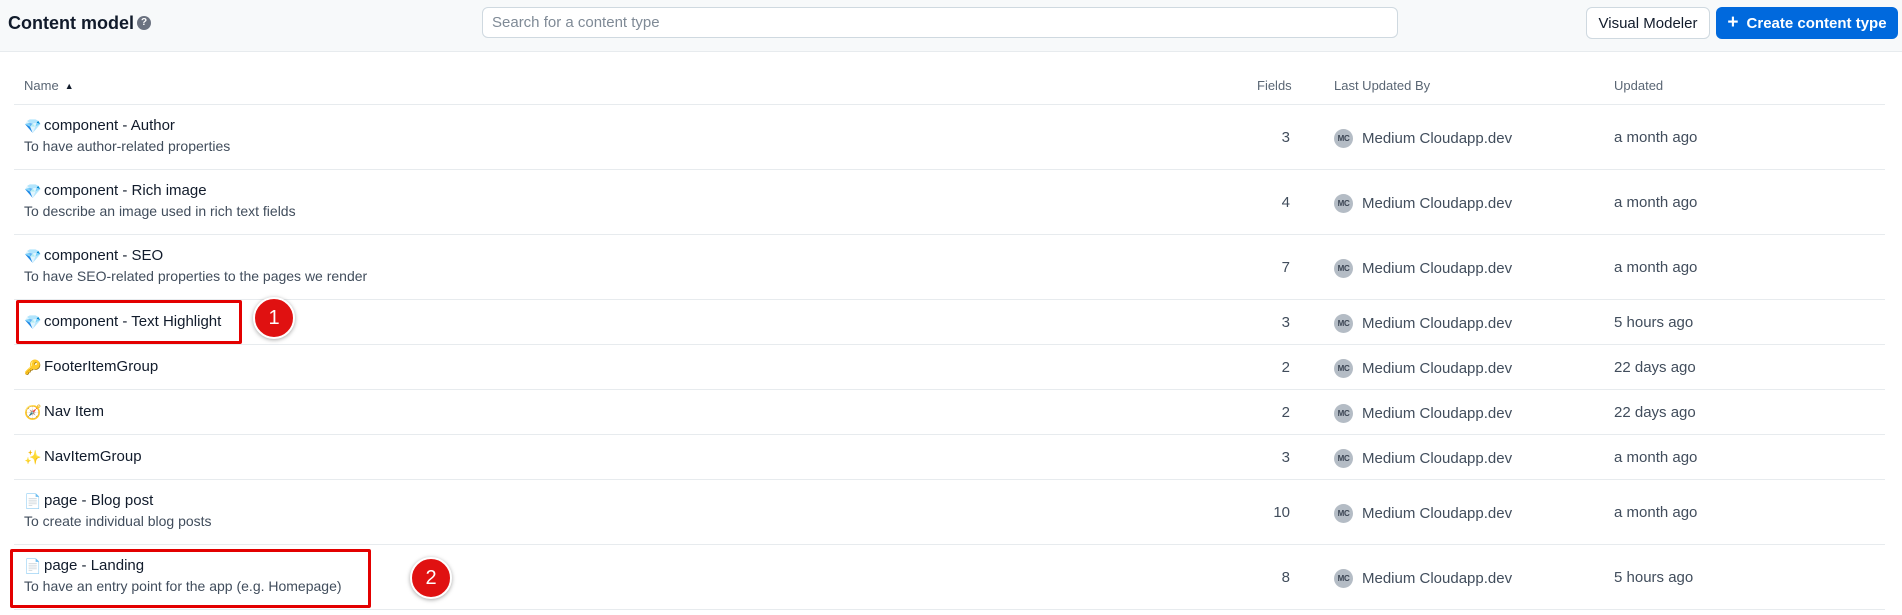 The image size is (1902, 615). I want to click on content-type-description: To have author-related properties, so click(127, 146).